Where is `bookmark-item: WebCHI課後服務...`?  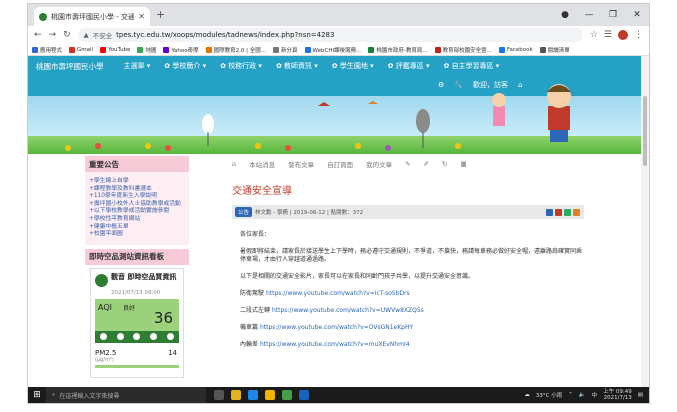
bookmark-item: WebCHI課後服務... is located at coordinates (332, 50).